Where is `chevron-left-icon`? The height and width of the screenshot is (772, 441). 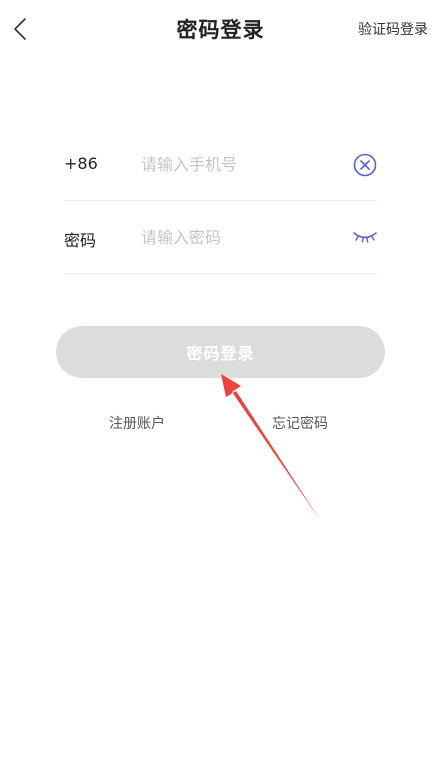 chevron-left-icon is located at coordinates (20, 29).